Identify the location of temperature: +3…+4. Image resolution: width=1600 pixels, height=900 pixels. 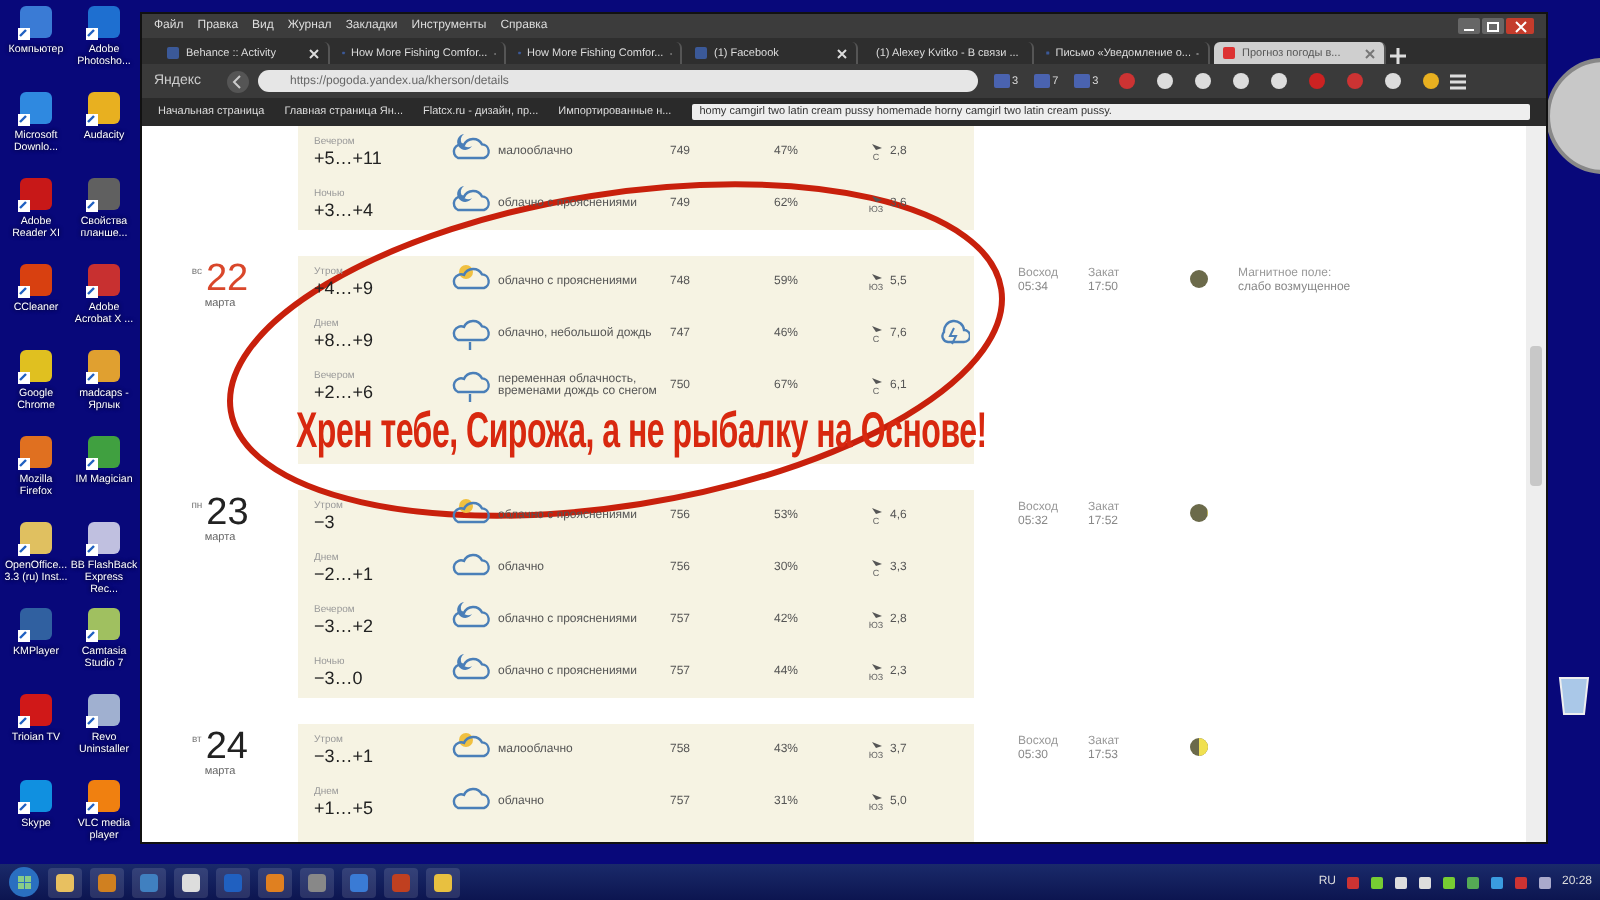
(345, 210).